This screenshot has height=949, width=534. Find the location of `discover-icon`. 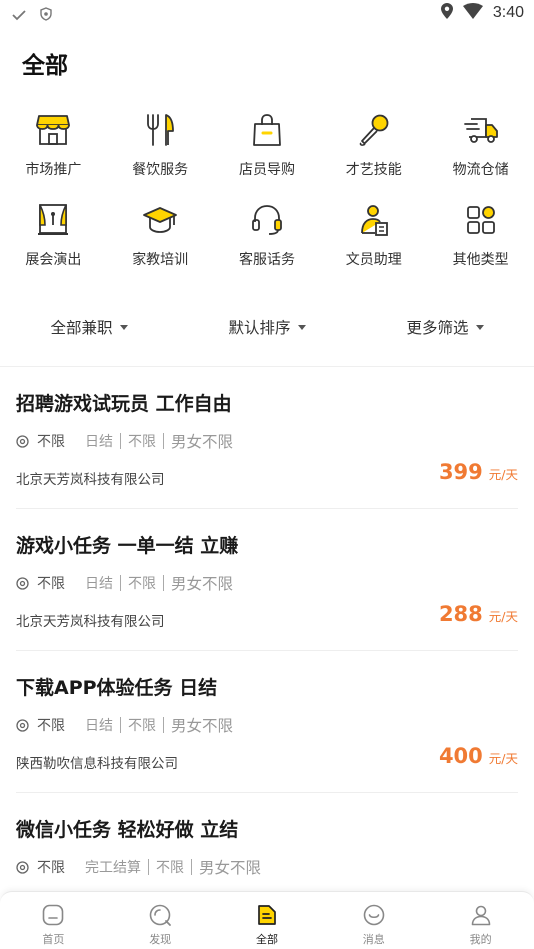

discover-icon is located at coordinates (160, 915).